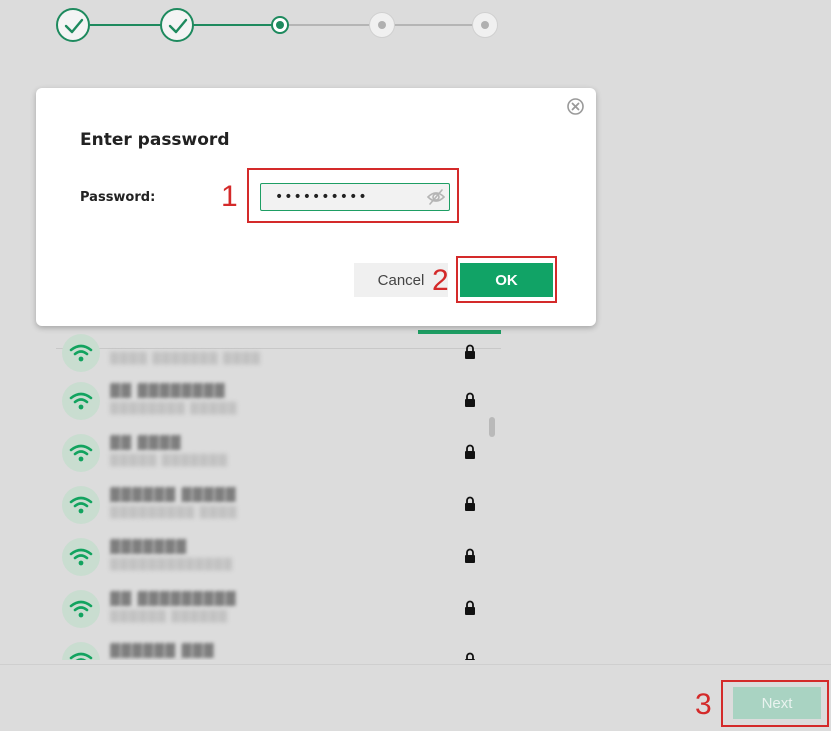 The image size is (831, 731). What do you see at coordinates (277, 509) in the screenshot?
I see `network-row: ▓▓▓▓▓▓ ▓▓▓▓▓ ▒▒▒▒▒▒▒▒▒ ▒▒▒▒` at bounding box center [277, 509].